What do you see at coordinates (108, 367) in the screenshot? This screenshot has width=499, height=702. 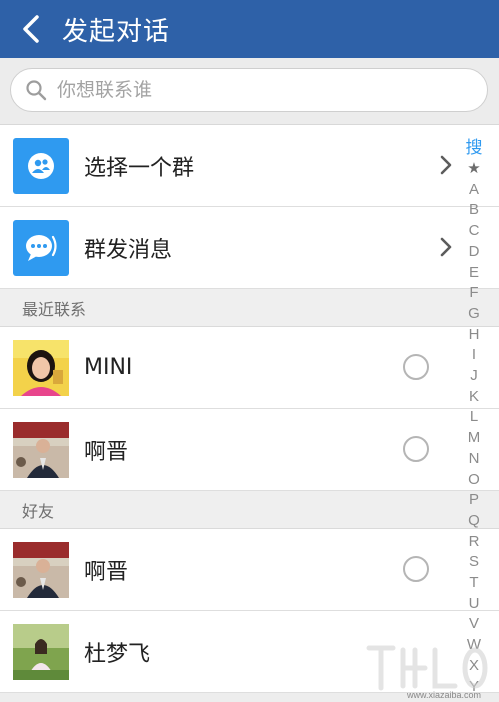 I see `contact-name: MINI` at bounding box center [108, 367].